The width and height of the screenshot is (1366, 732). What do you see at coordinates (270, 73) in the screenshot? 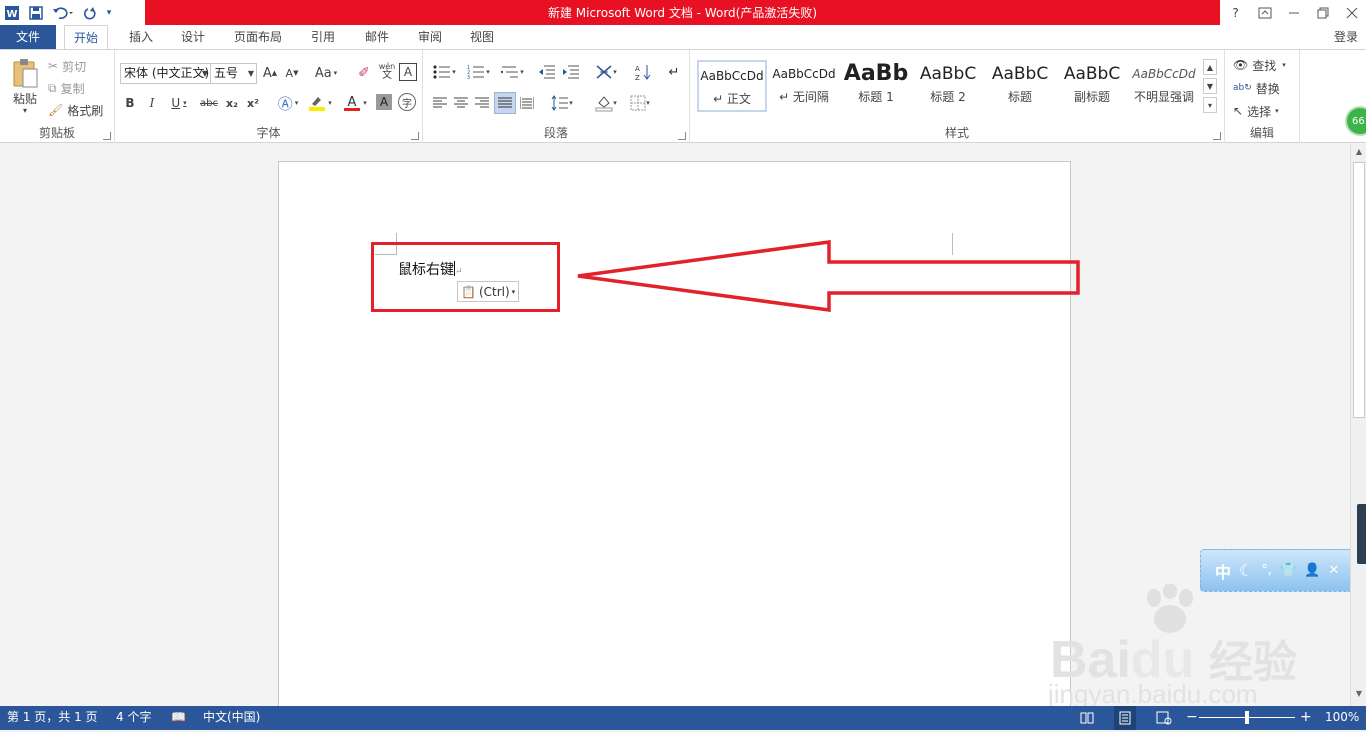
I see `grow-font-icon: A ▲` at bounding box center [270, 73].